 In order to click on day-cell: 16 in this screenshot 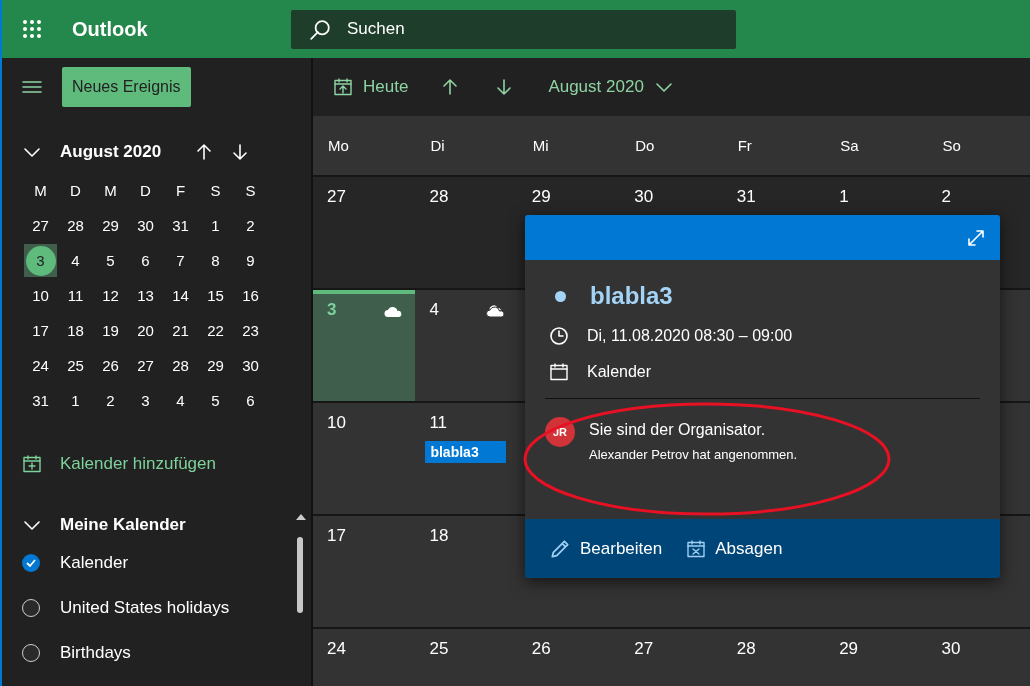, I will do `click(250, 295)`.